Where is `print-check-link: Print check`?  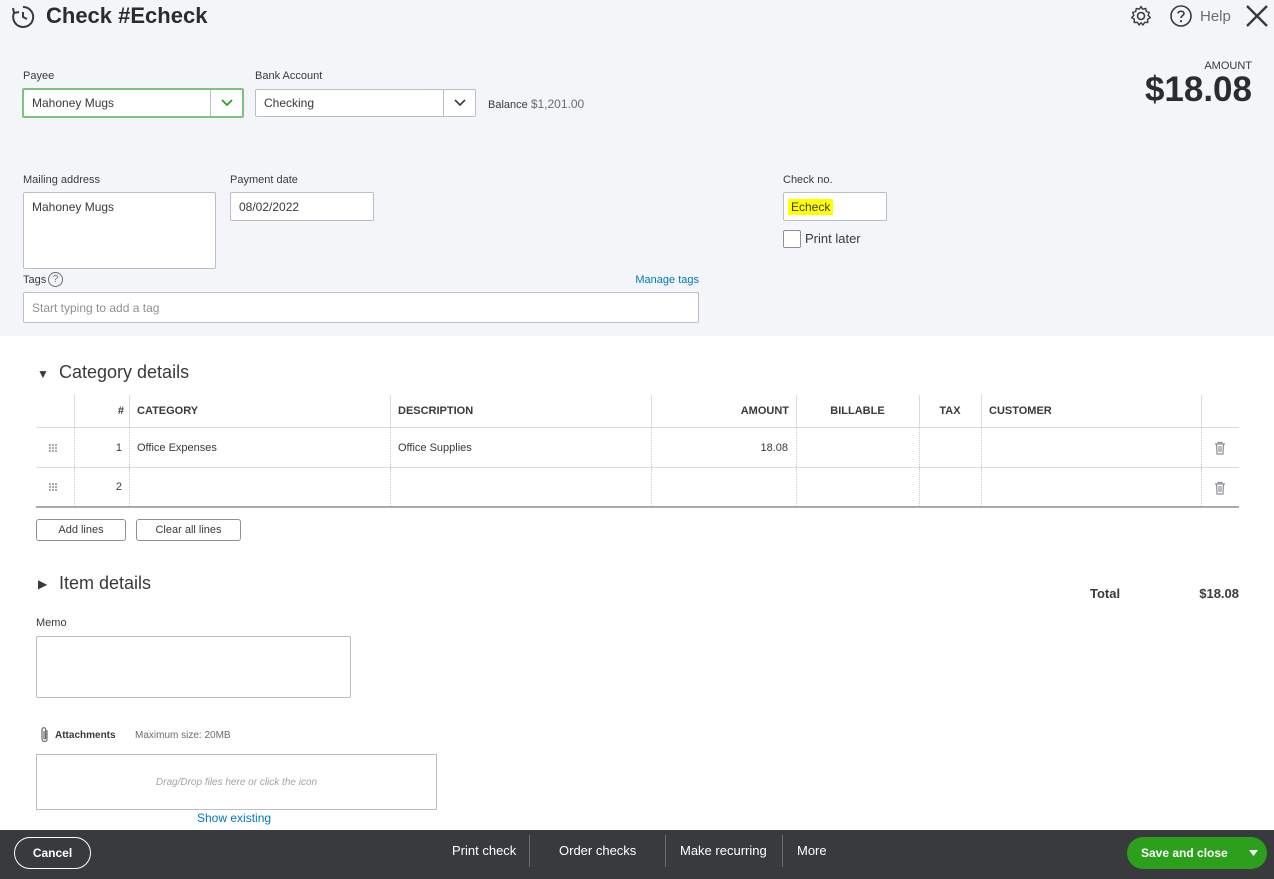 print-check-link: Print check is located at coordinates (484, 850).